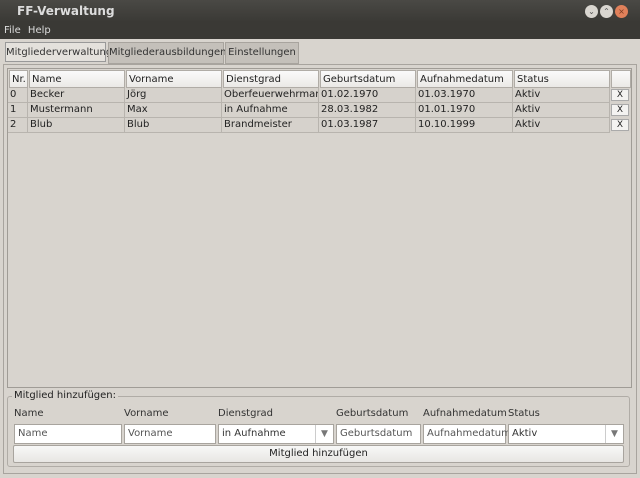  I want to click on cell-vorname: Jörg, so click(173, 95).